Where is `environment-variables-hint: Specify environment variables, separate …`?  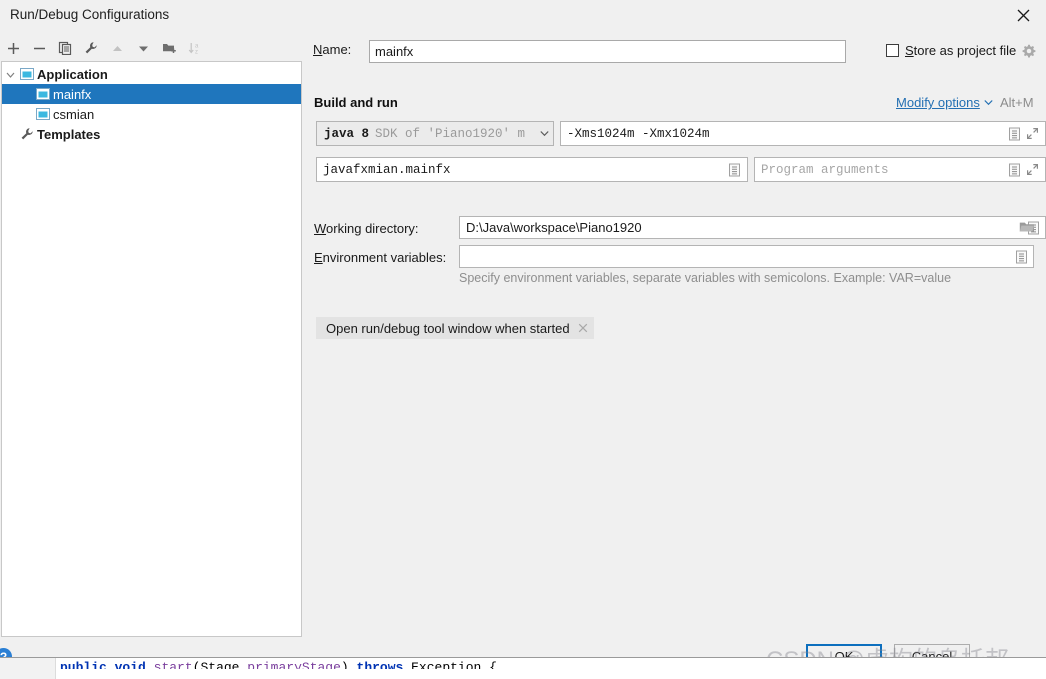
environment-variables-hint: Specify environment variables, separate … is located at coordinates (705, 278).